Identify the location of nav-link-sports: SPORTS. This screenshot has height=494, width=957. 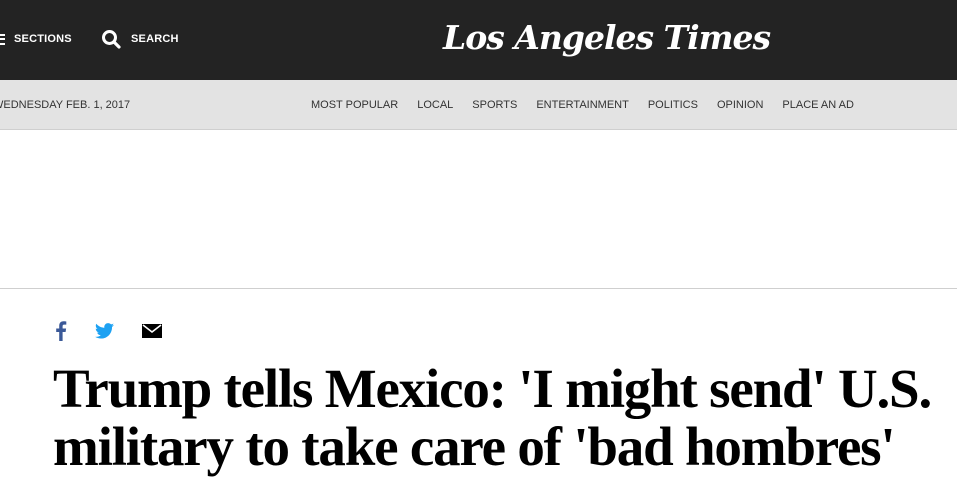
(494, 105).